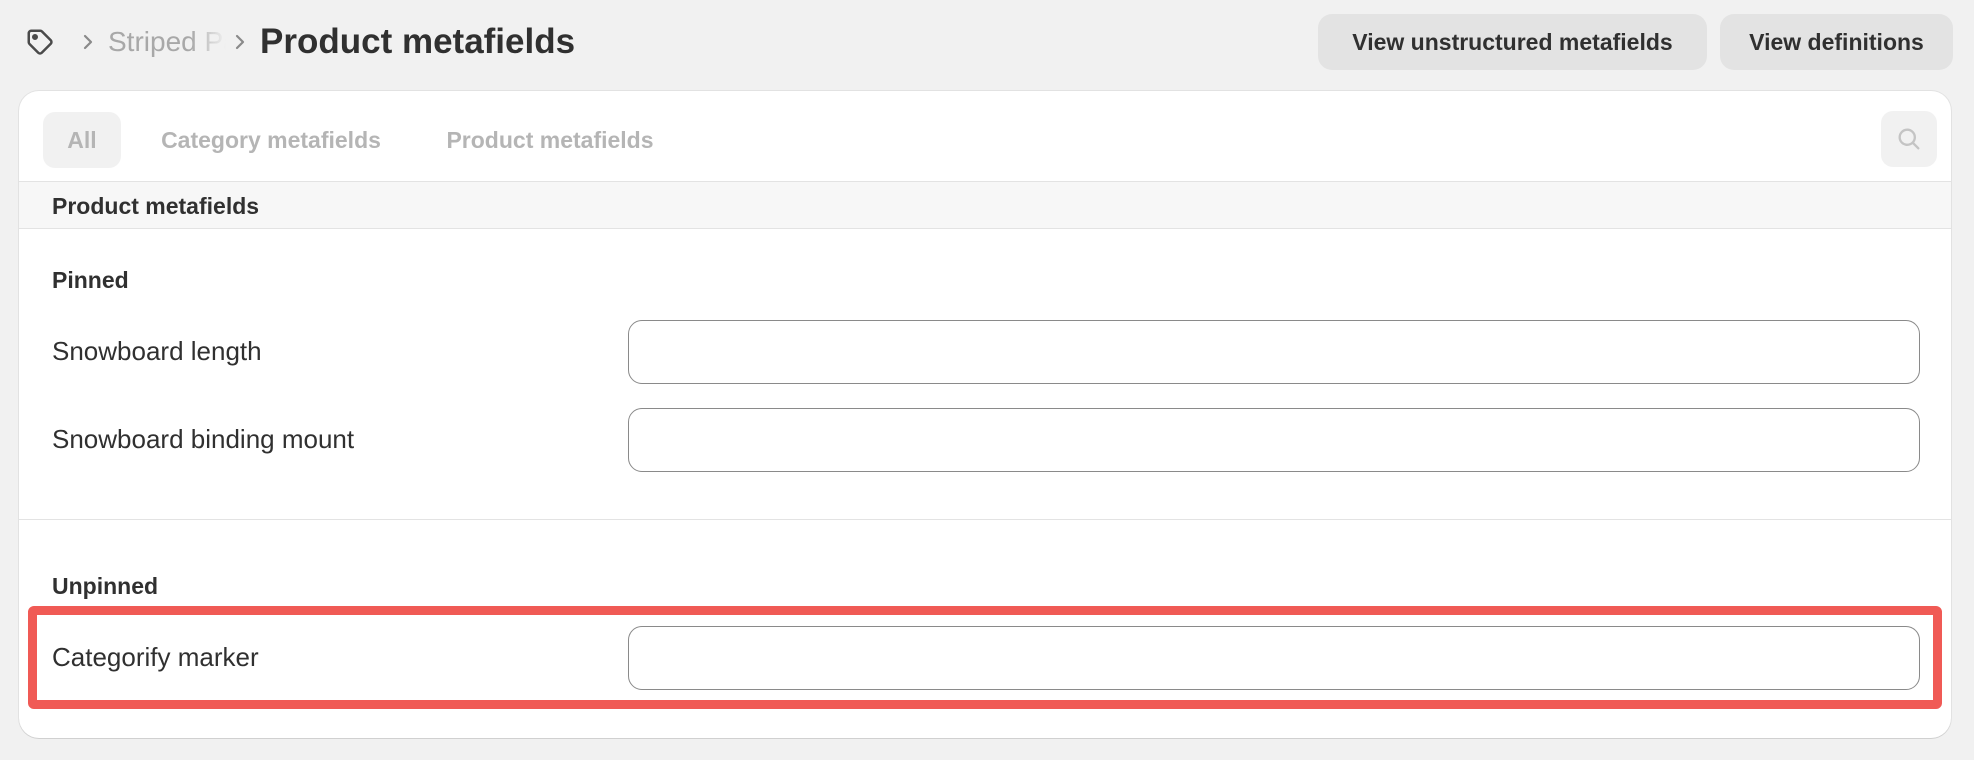  Describe the element at coordinates (105, 586) in the screenshot. I see `unpinned-group-label: Unpinned` at that location.